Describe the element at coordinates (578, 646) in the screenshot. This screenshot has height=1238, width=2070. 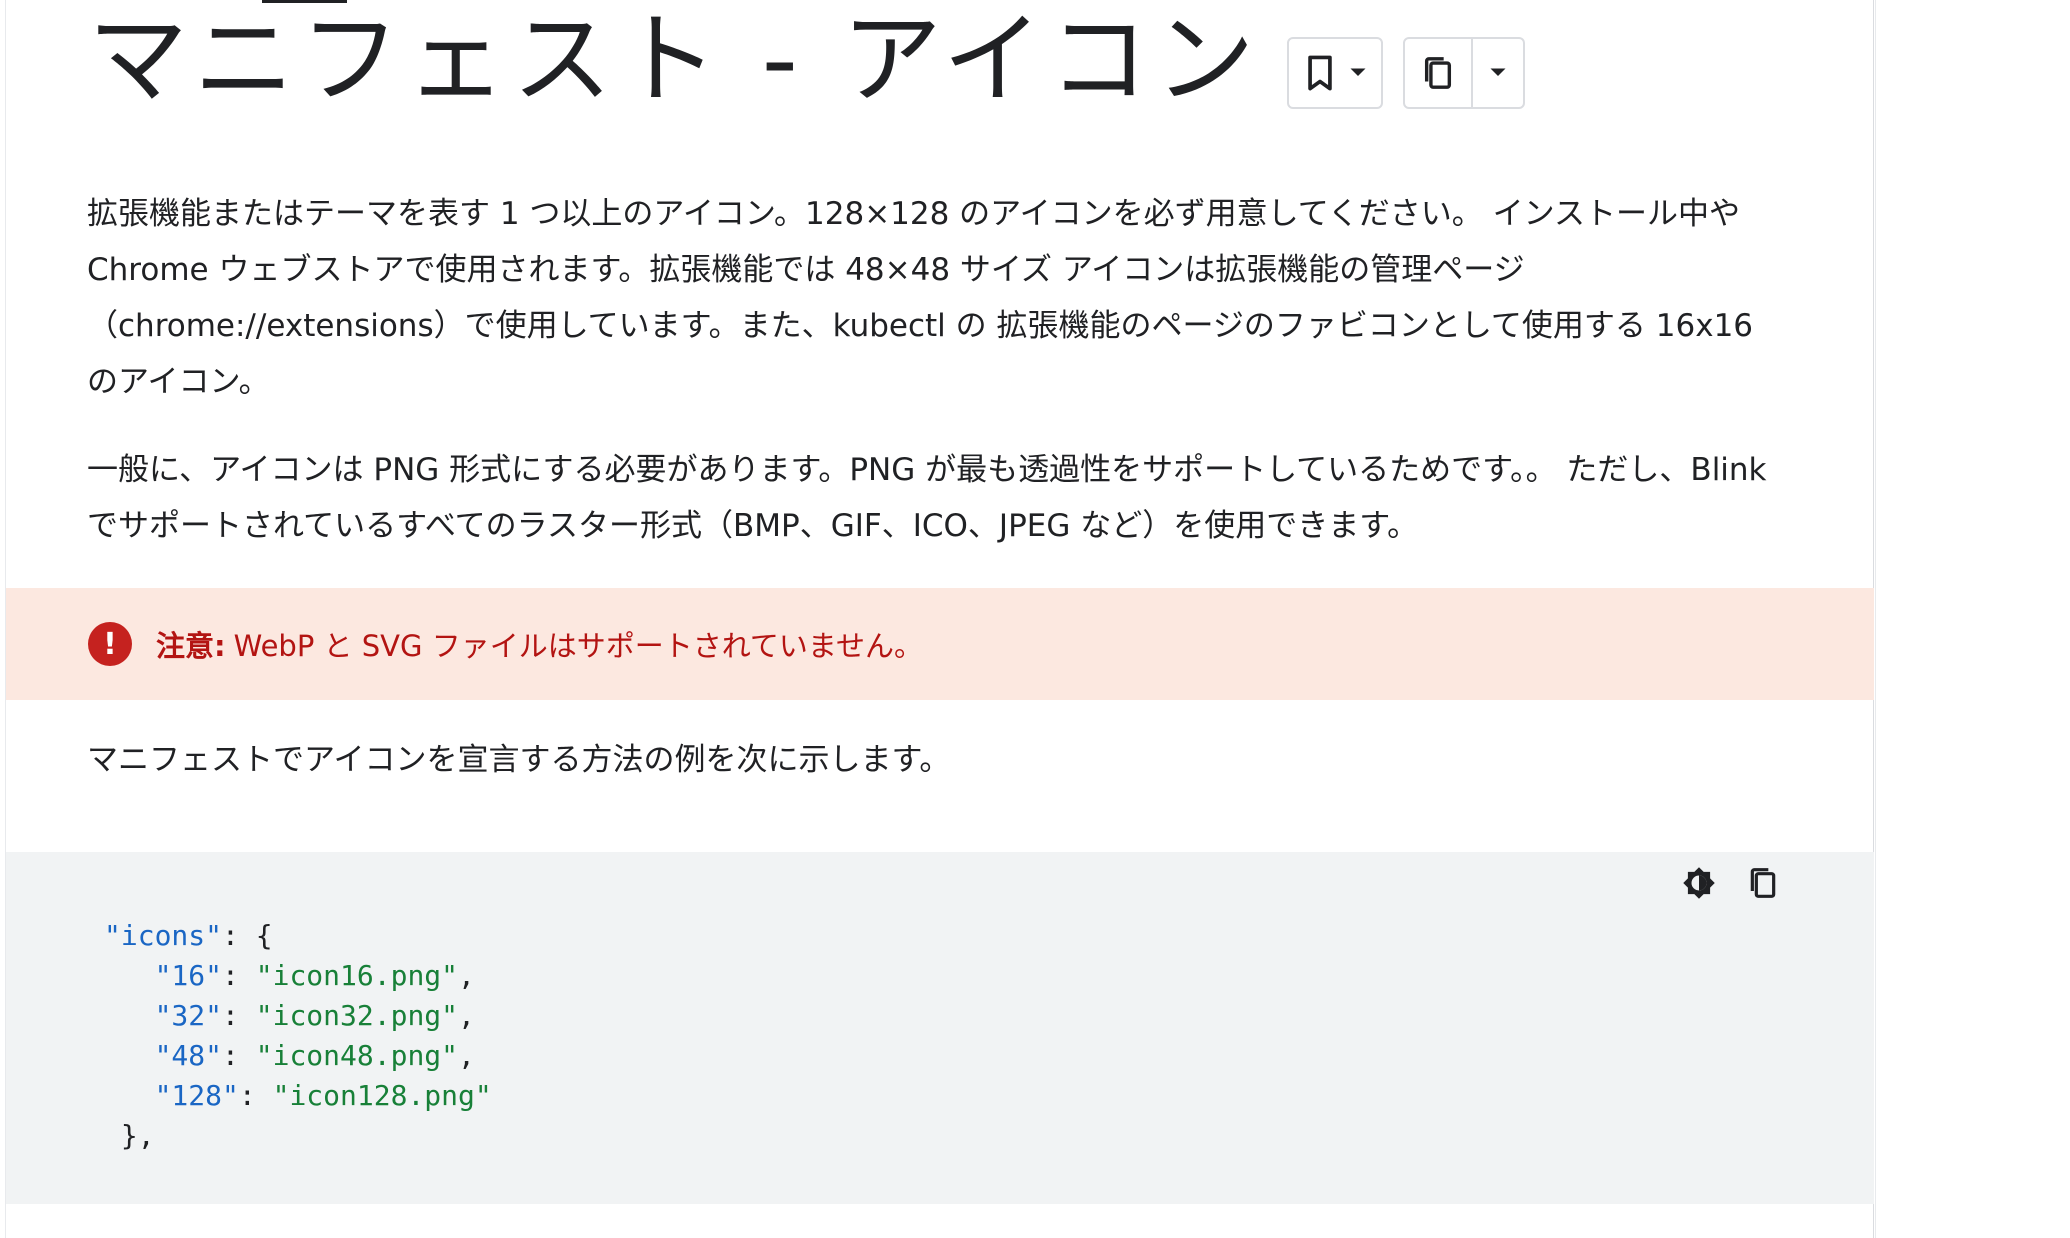
I see `caution-message: WebP と SVG ファイルはサポートされていません。` at that location.